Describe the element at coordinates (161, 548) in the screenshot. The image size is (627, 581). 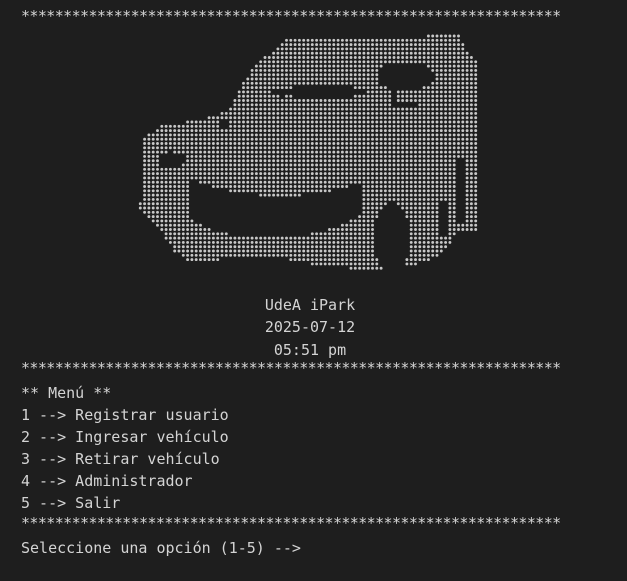
I see `option-prompt: Seleccione una opción (1-5) -->` at that location.